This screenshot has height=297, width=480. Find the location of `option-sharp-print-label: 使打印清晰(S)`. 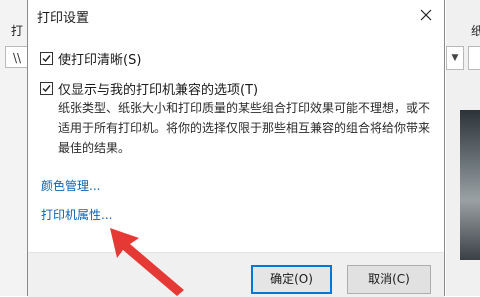

option-sharp-print-label: 使打印清晰(S) is located at coordinates (100, 60).